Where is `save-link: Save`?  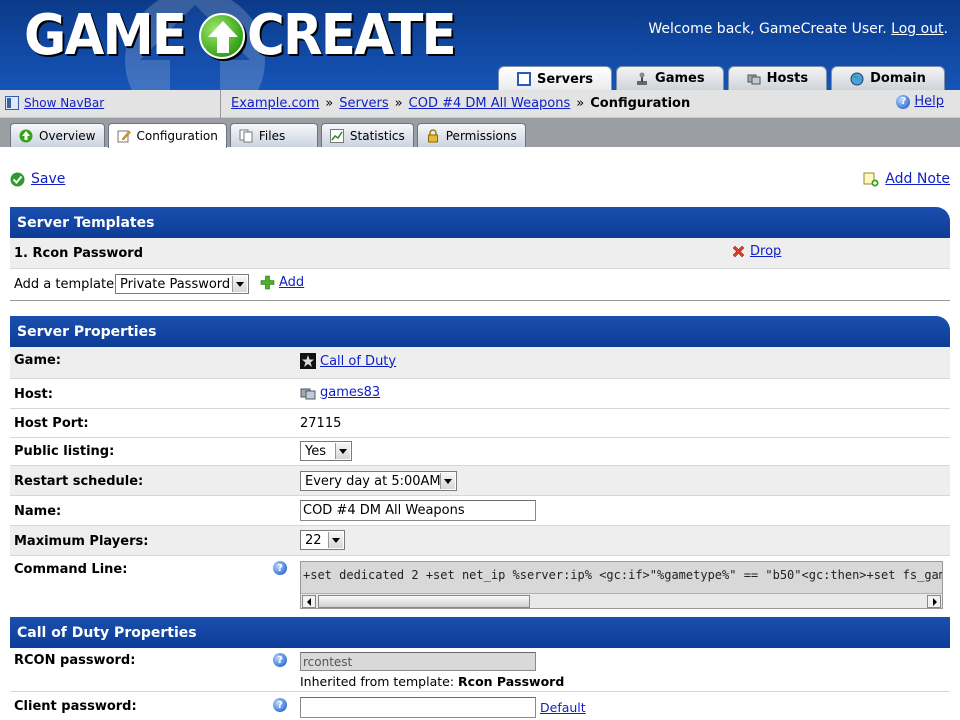
save-link: Save is located at coordinates (48, 179).